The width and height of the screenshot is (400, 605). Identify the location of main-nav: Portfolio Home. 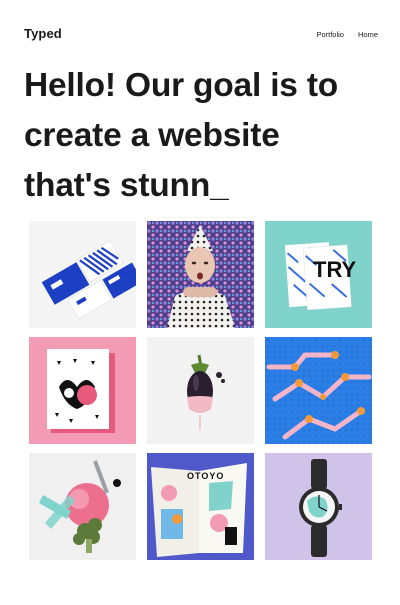
(347, 34).